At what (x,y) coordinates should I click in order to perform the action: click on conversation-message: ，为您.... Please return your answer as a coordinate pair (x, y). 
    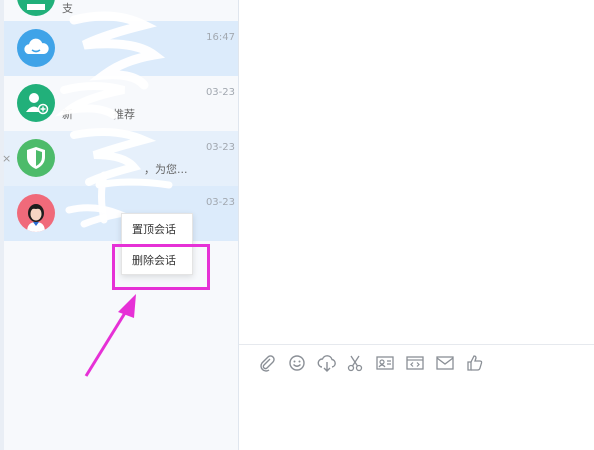
    Looking at the image, I should click on (132, 169).